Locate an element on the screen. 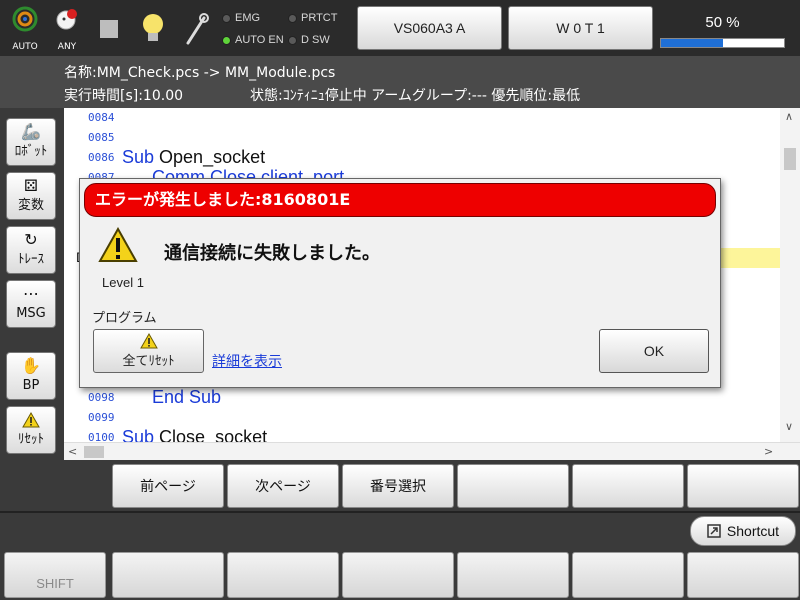  prev-page-button: 前ページ is located at coordinates (168, 486).